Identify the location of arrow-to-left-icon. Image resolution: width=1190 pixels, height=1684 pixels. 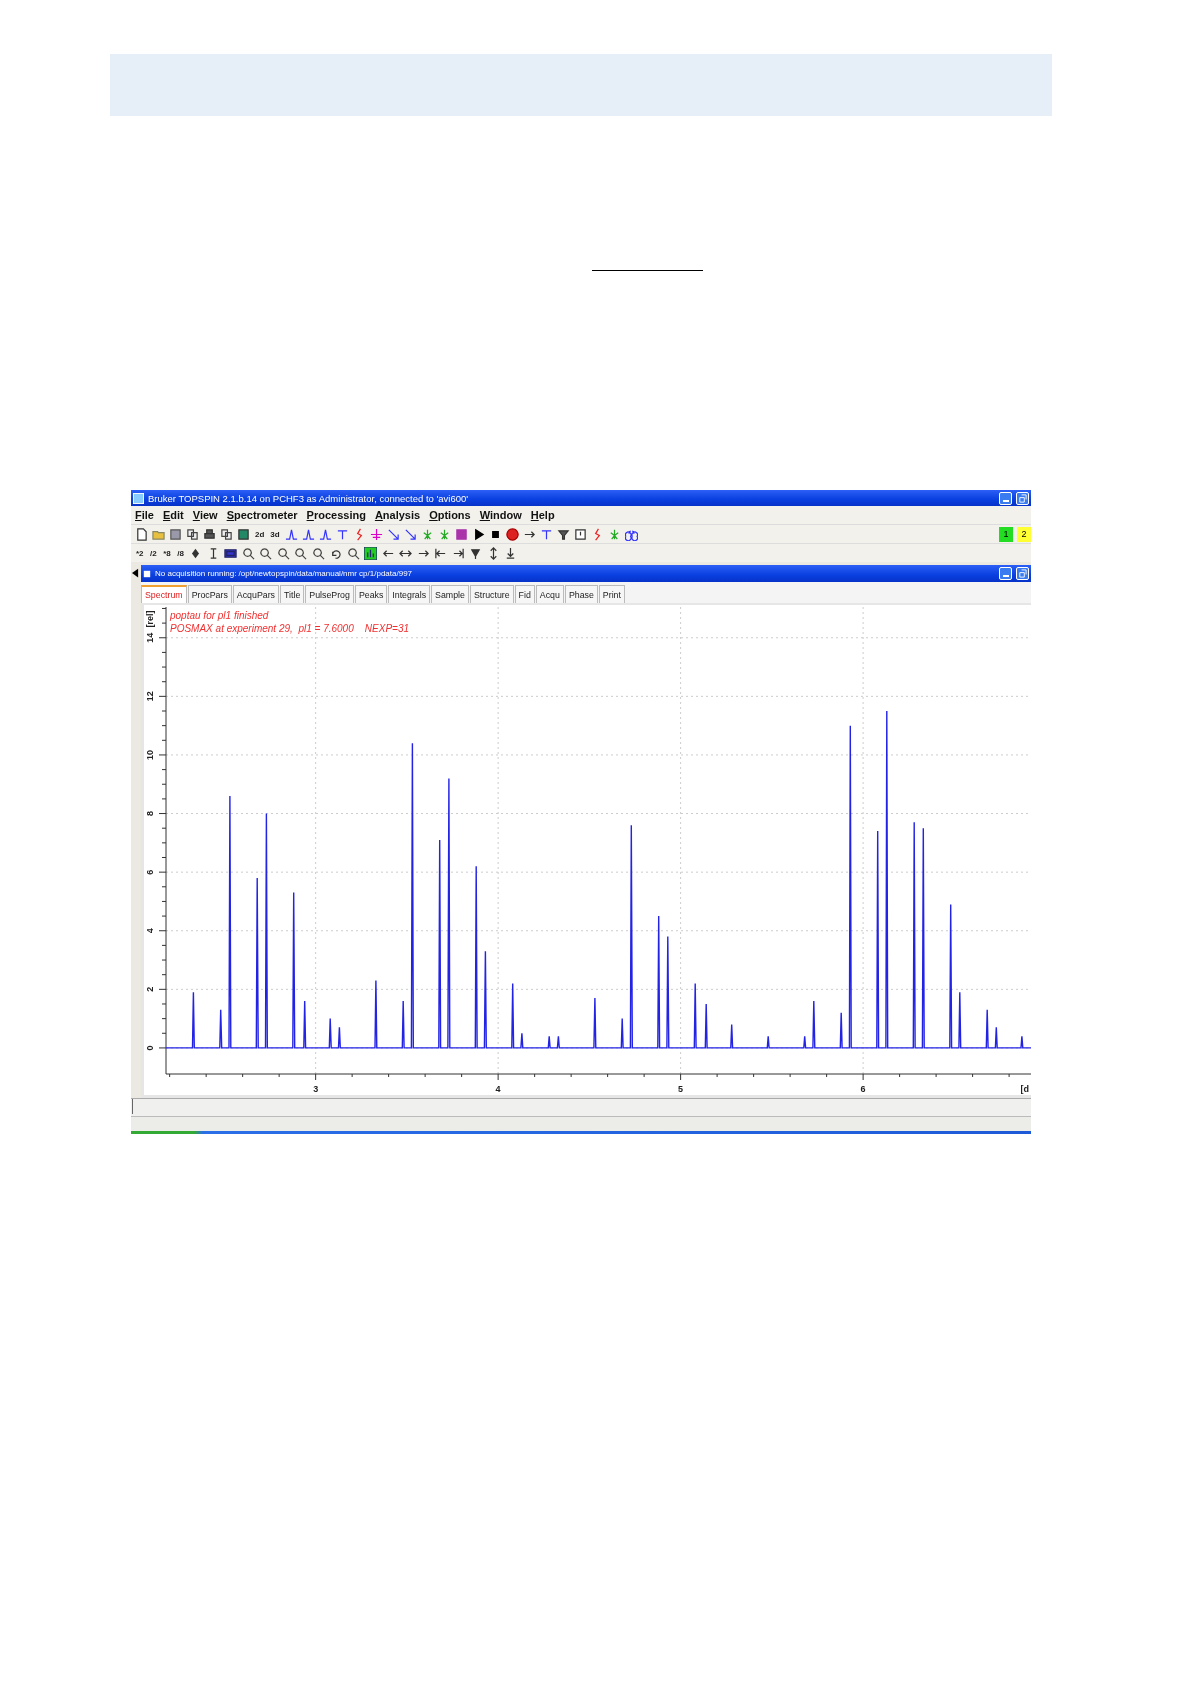
(441, 553).